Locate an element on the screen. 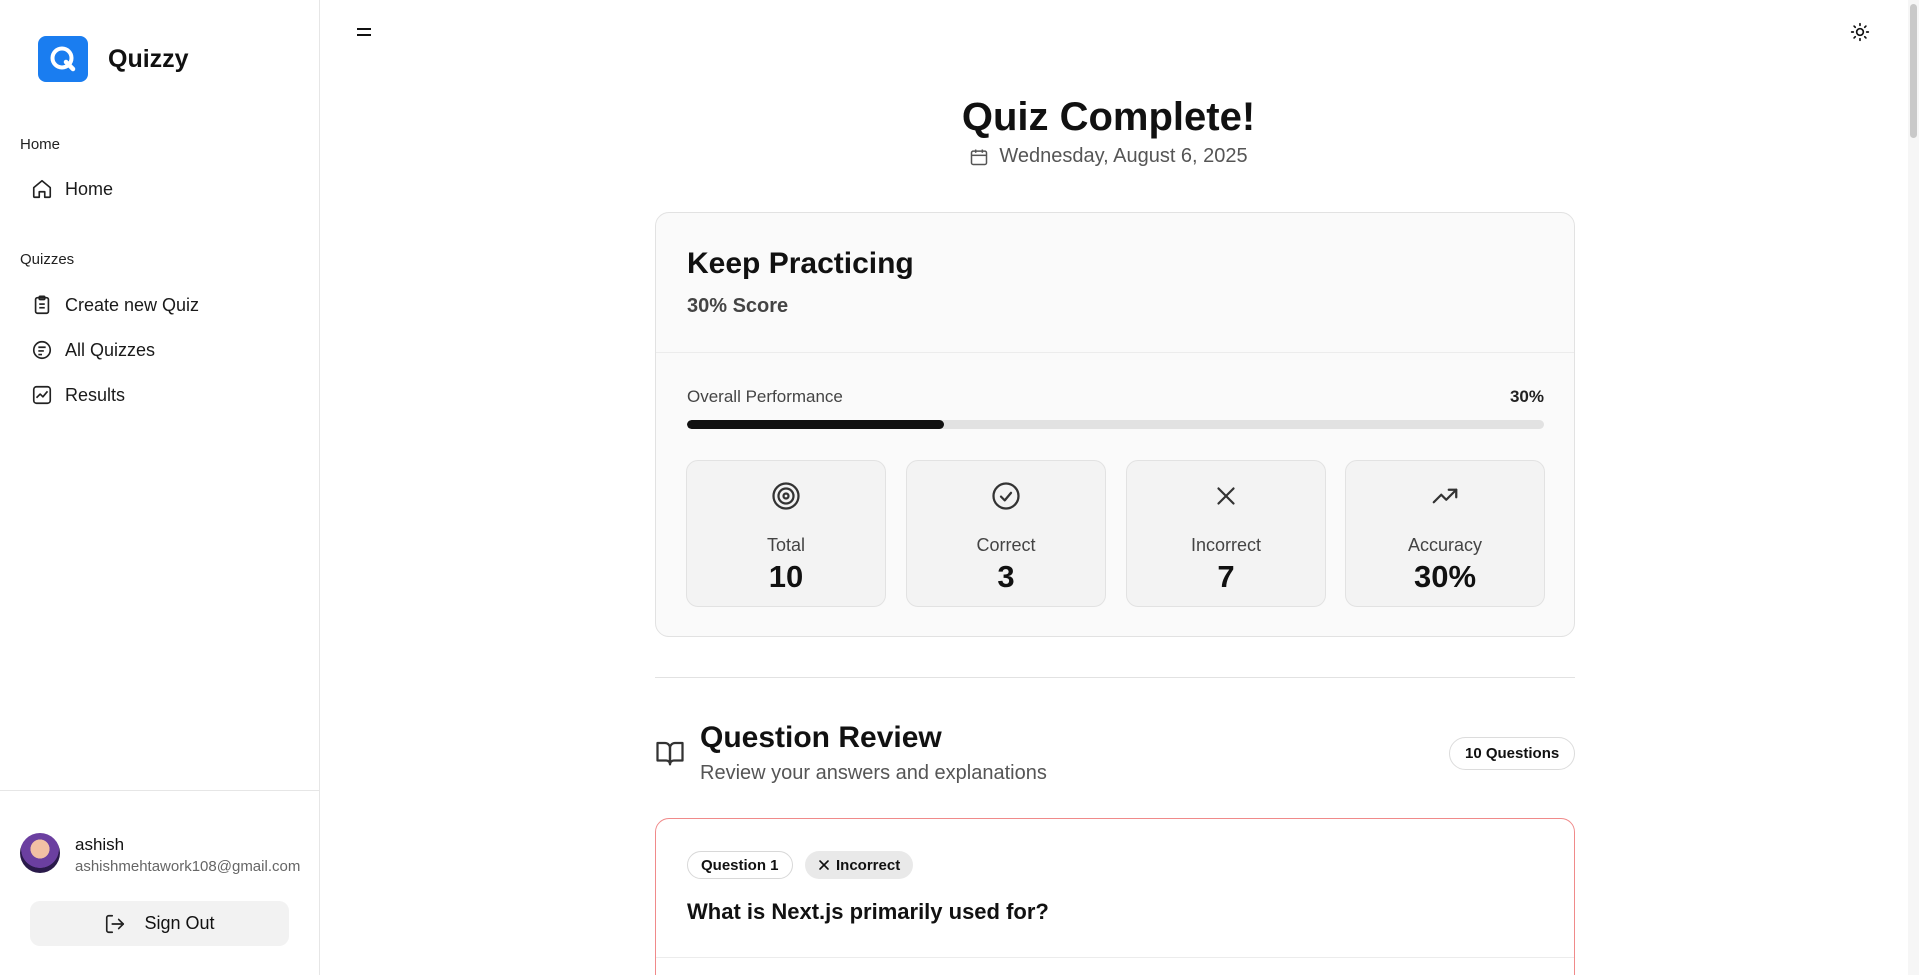 The width and height of the screenshot is (1919, 975). check-circle-icon is located at coordinates (1006, 496).